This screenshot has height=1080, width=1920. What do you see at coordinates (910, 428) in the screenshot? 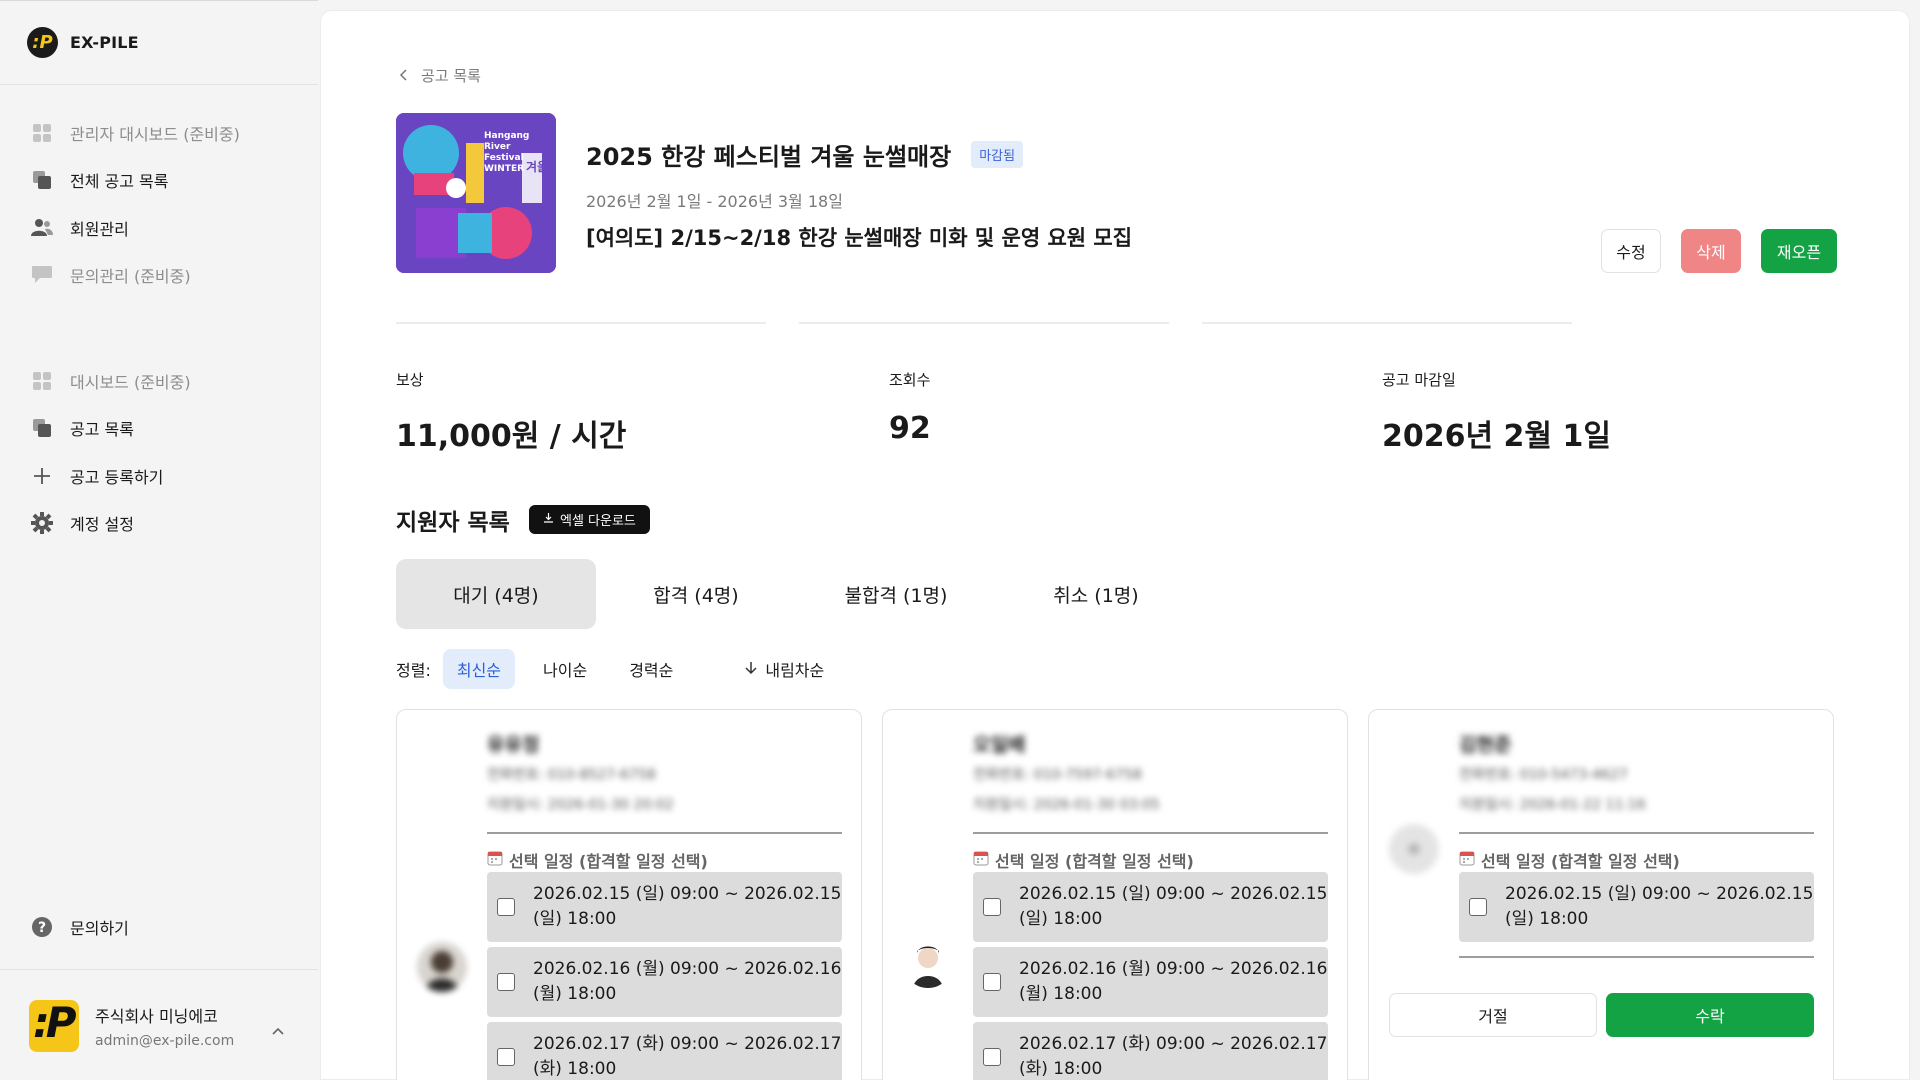
I see `stat-value-views: 92` at bounding box center [910, 428].